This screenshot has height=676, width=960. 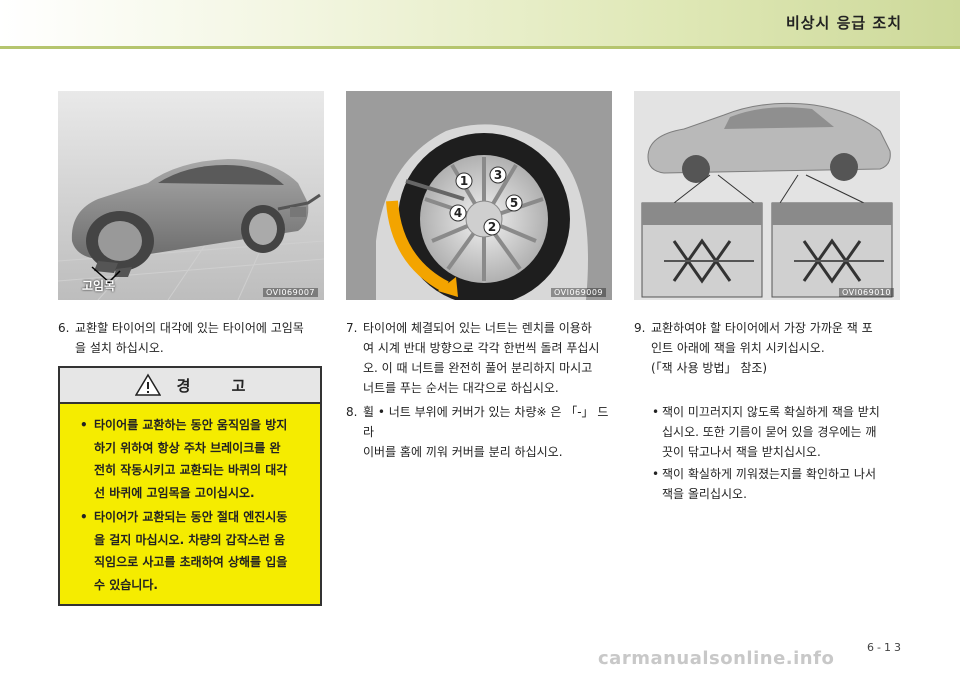 What do you see at coordinates (716, 658) in the screenshot?
I see `watermark: carmanualsonline.info` at bounding box center [716, 658].